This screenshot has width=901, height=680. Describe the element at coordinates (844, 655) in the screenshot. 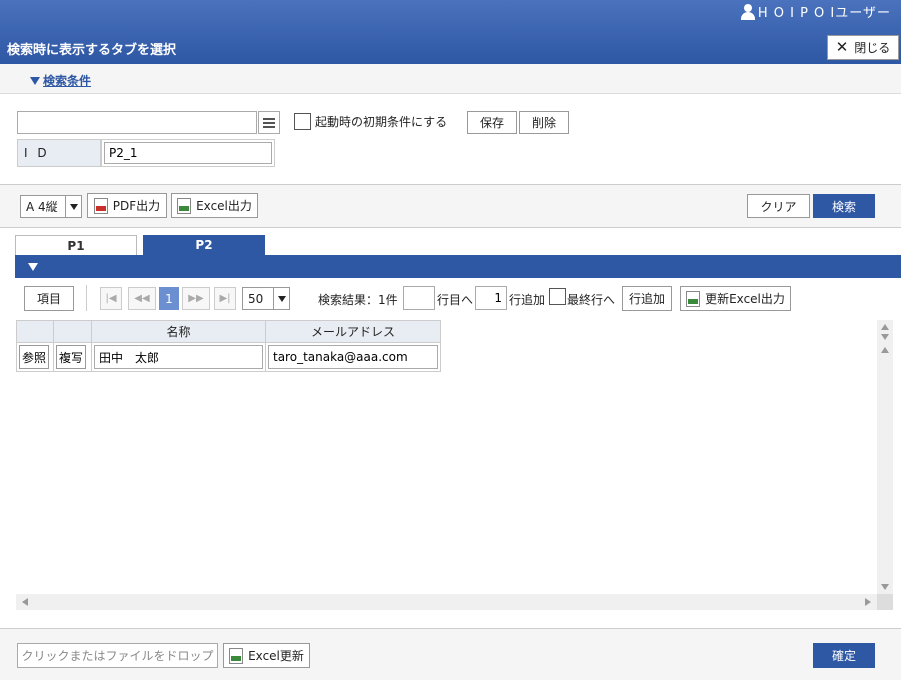

I see `confirm-button: 確定` at that location.